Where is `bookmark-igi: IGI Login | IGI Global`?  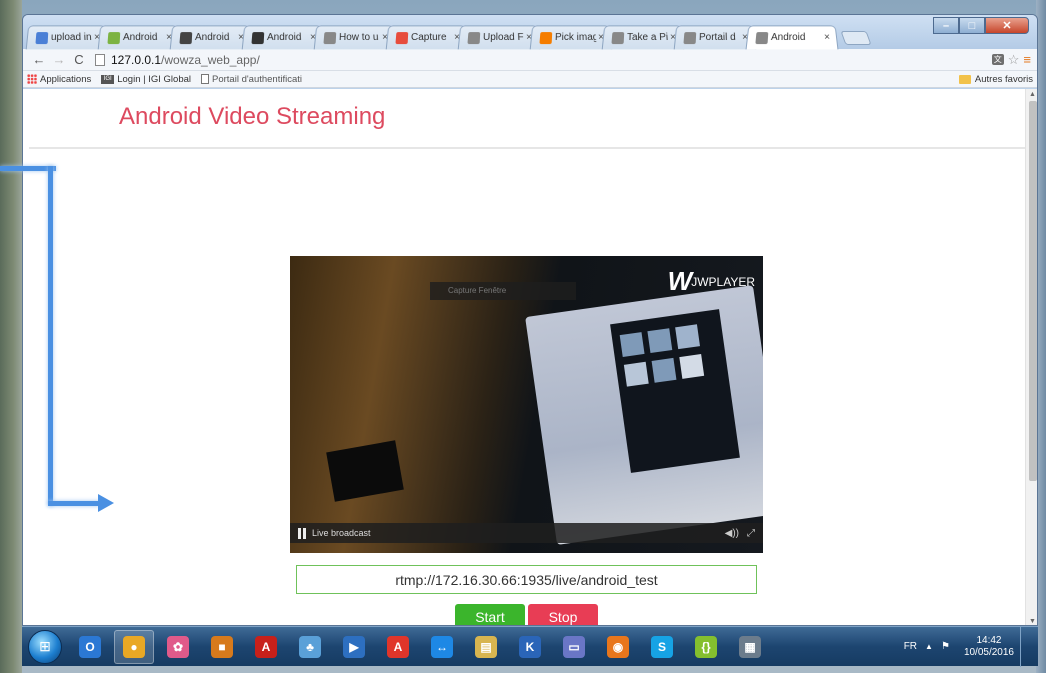
bookmark-igi: IGI Login | IGI Global is located at coordinates (146, 79).